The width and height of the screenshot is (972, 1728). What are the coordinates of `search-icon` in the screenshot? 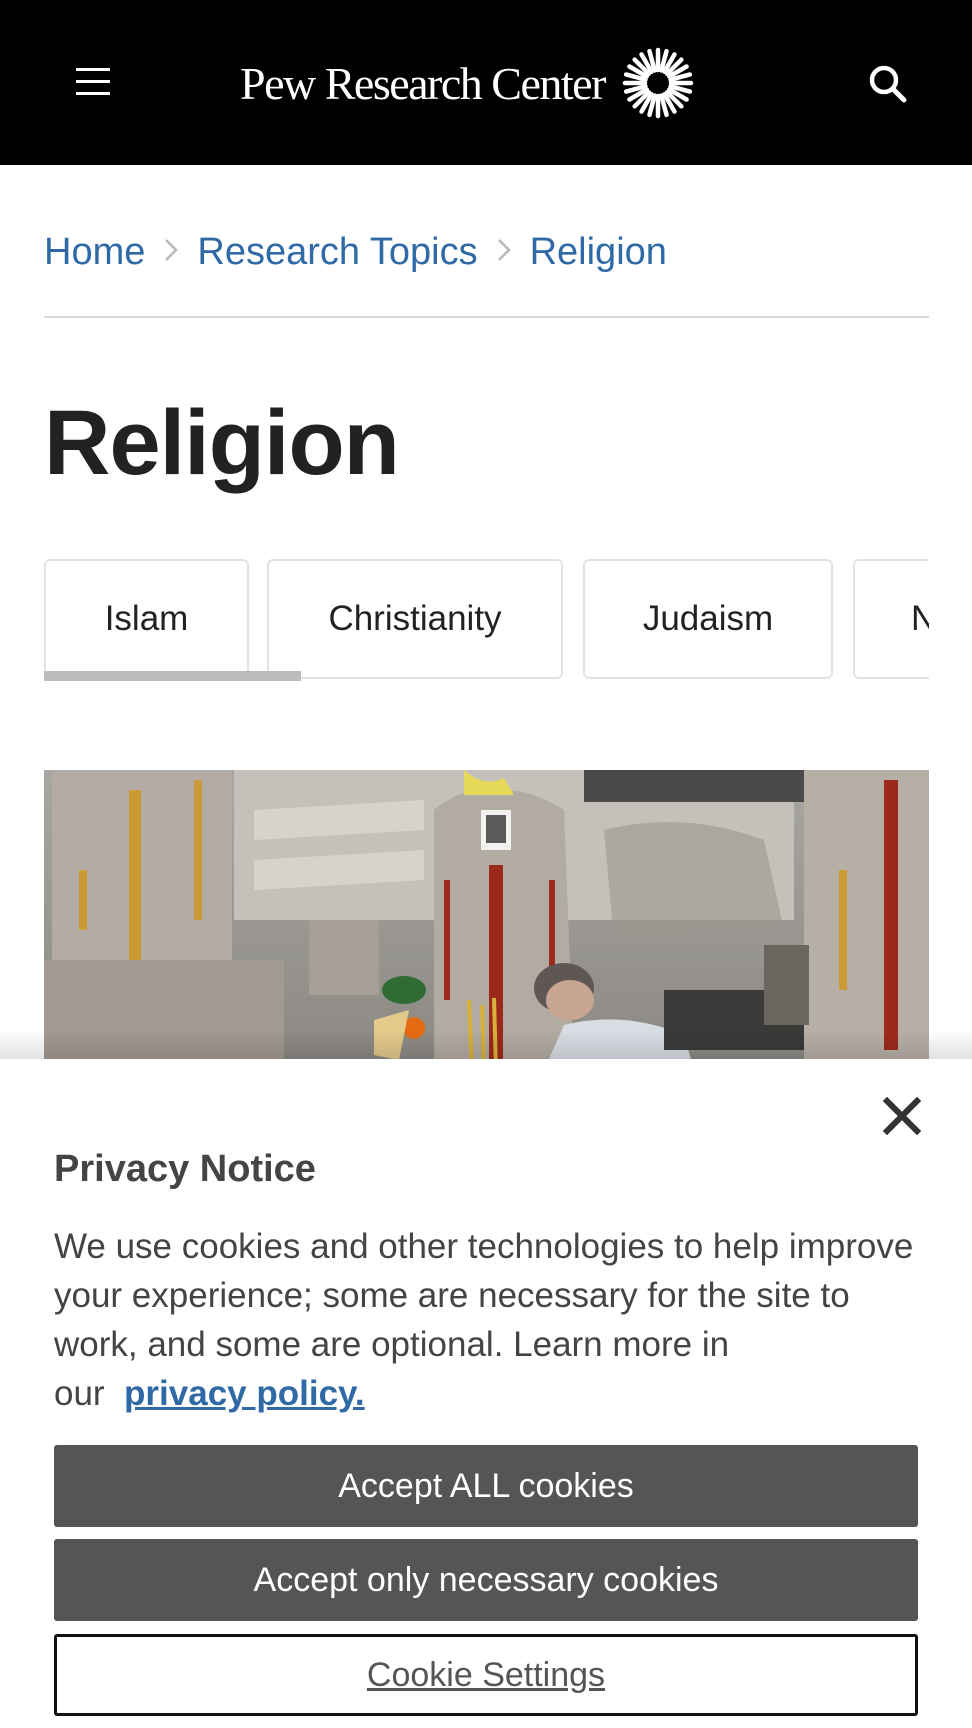 It's located at (888, 84).